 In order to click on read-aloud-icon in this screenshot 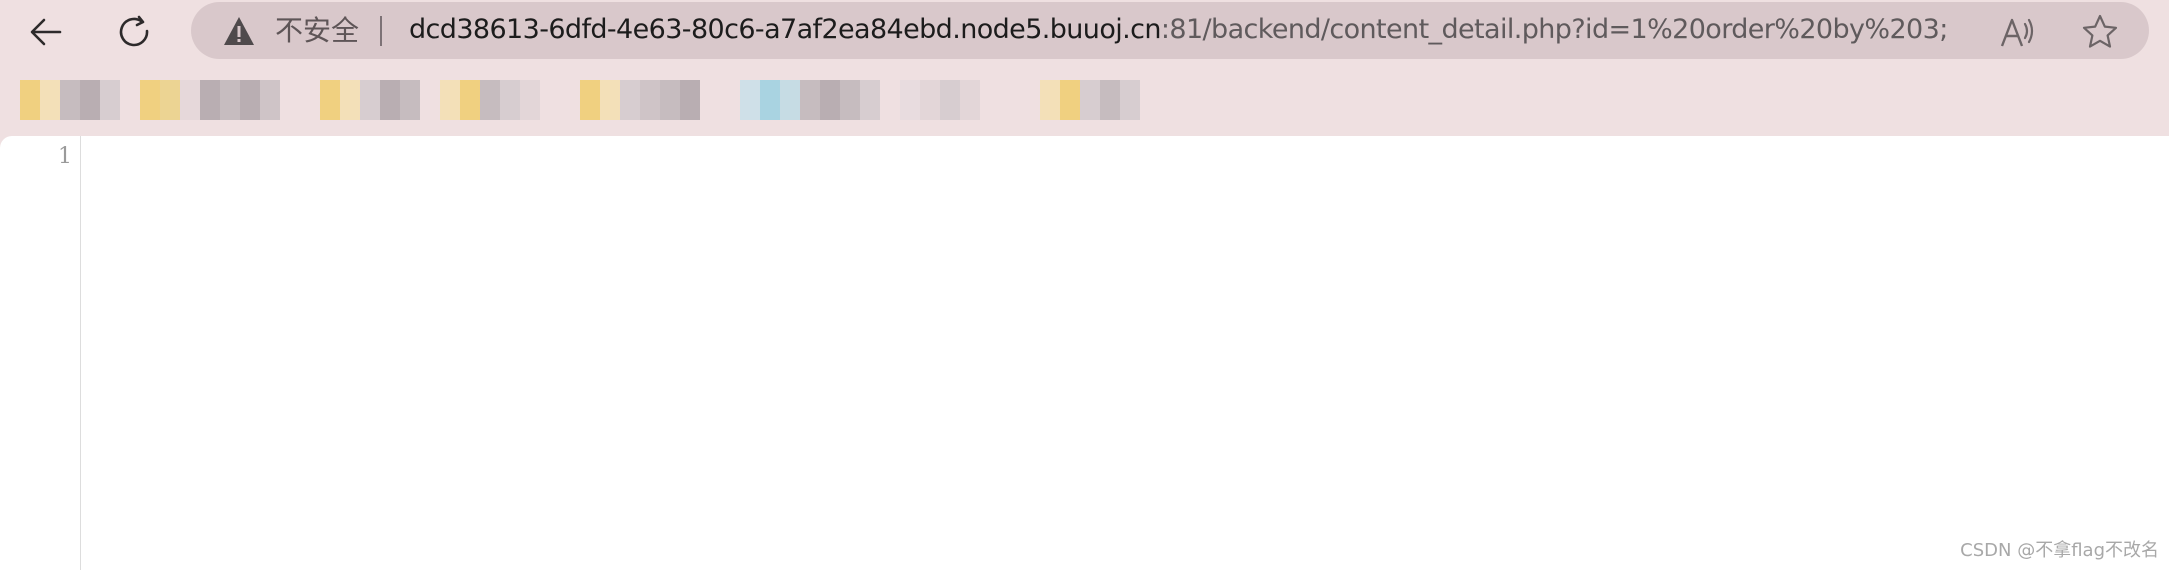, I will do `click(2018, 32)`.